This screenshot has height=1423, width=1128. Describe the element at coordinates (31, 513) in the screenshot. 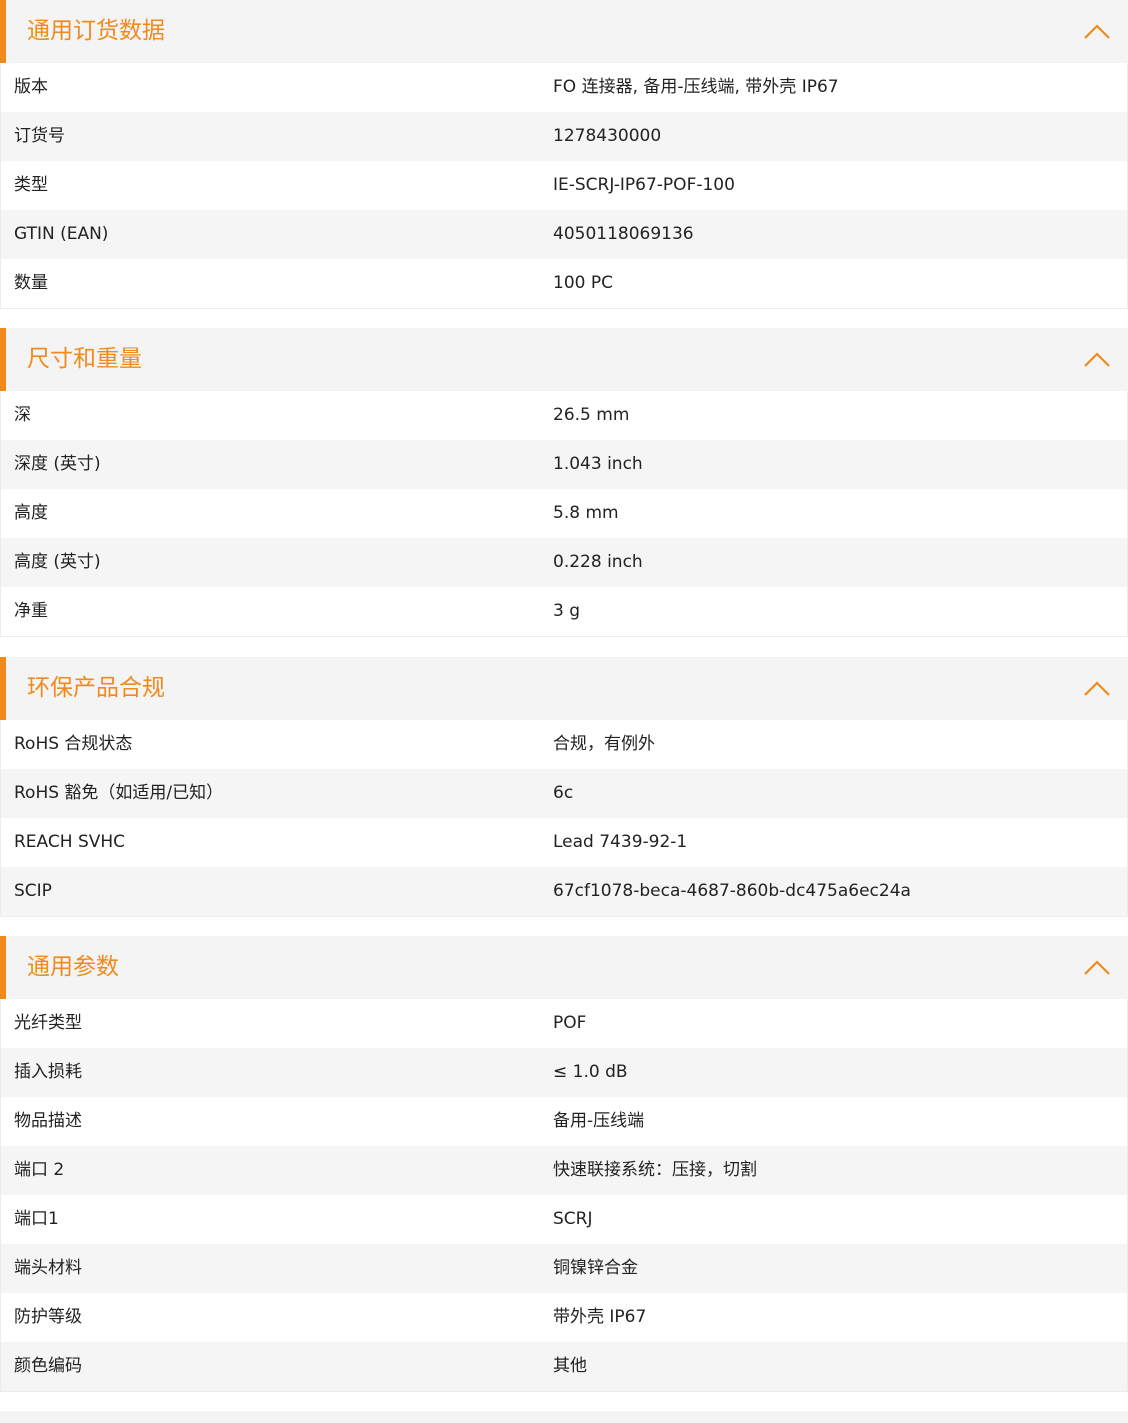

I see `row-label: 高度` at that location.